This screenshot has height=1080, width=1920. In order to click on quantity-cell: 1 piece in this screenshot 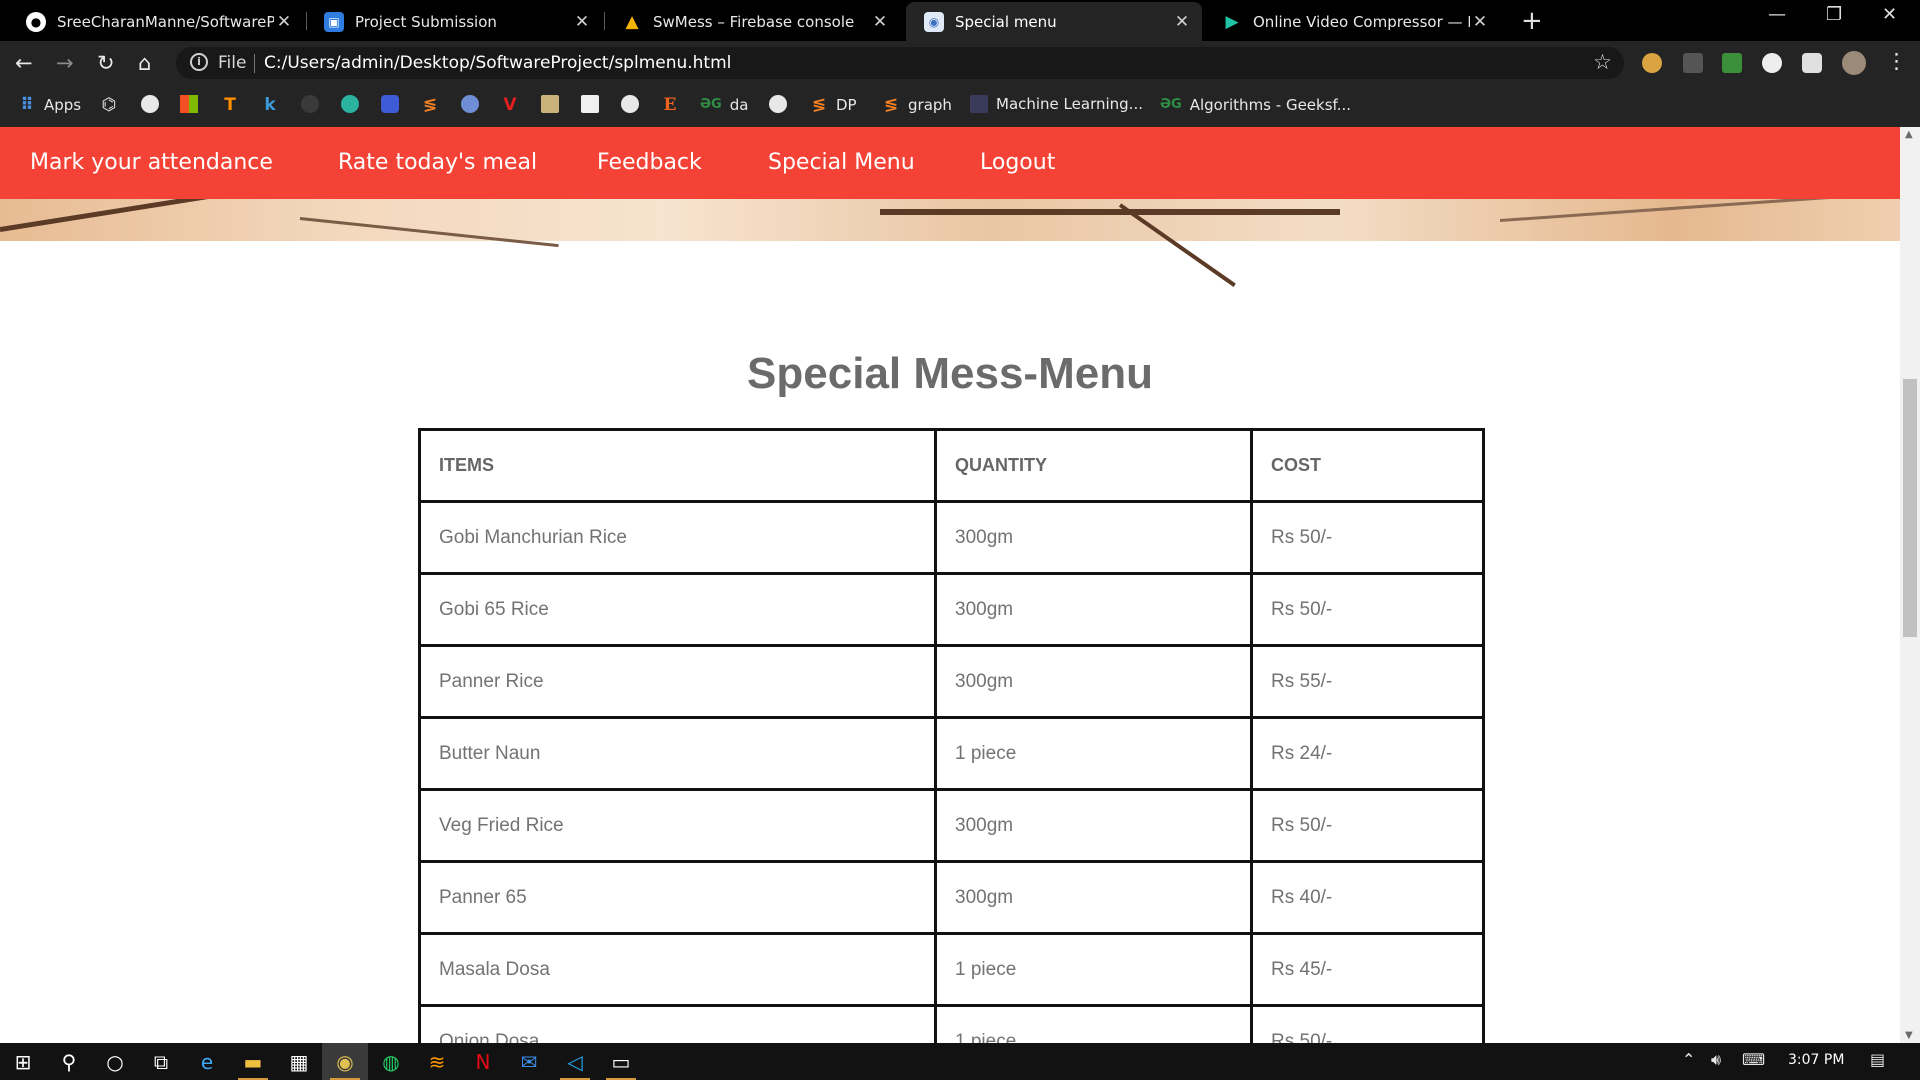, I will do `click(1093, 1023)`.